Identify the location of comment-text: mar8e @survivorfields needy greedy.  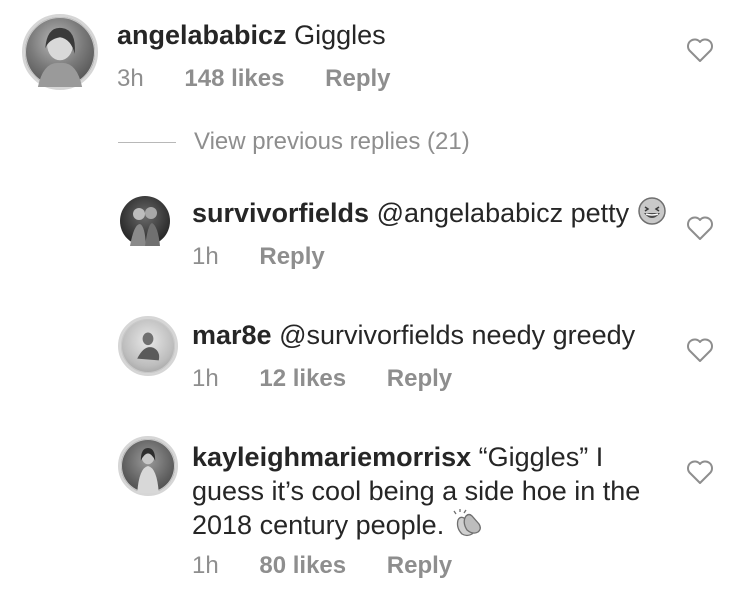
(413, 335).